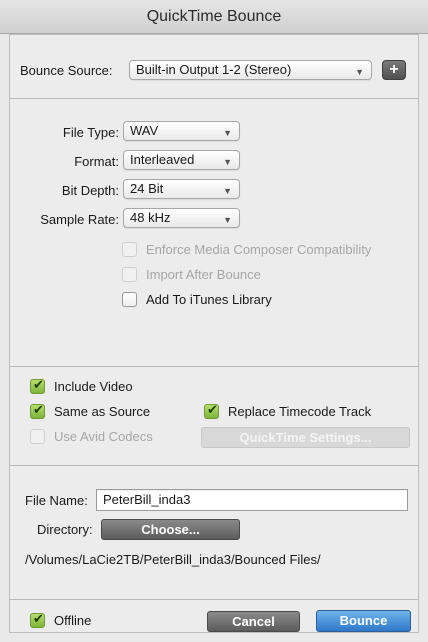  I want to click on format-label: Format:, so click(96, 161).